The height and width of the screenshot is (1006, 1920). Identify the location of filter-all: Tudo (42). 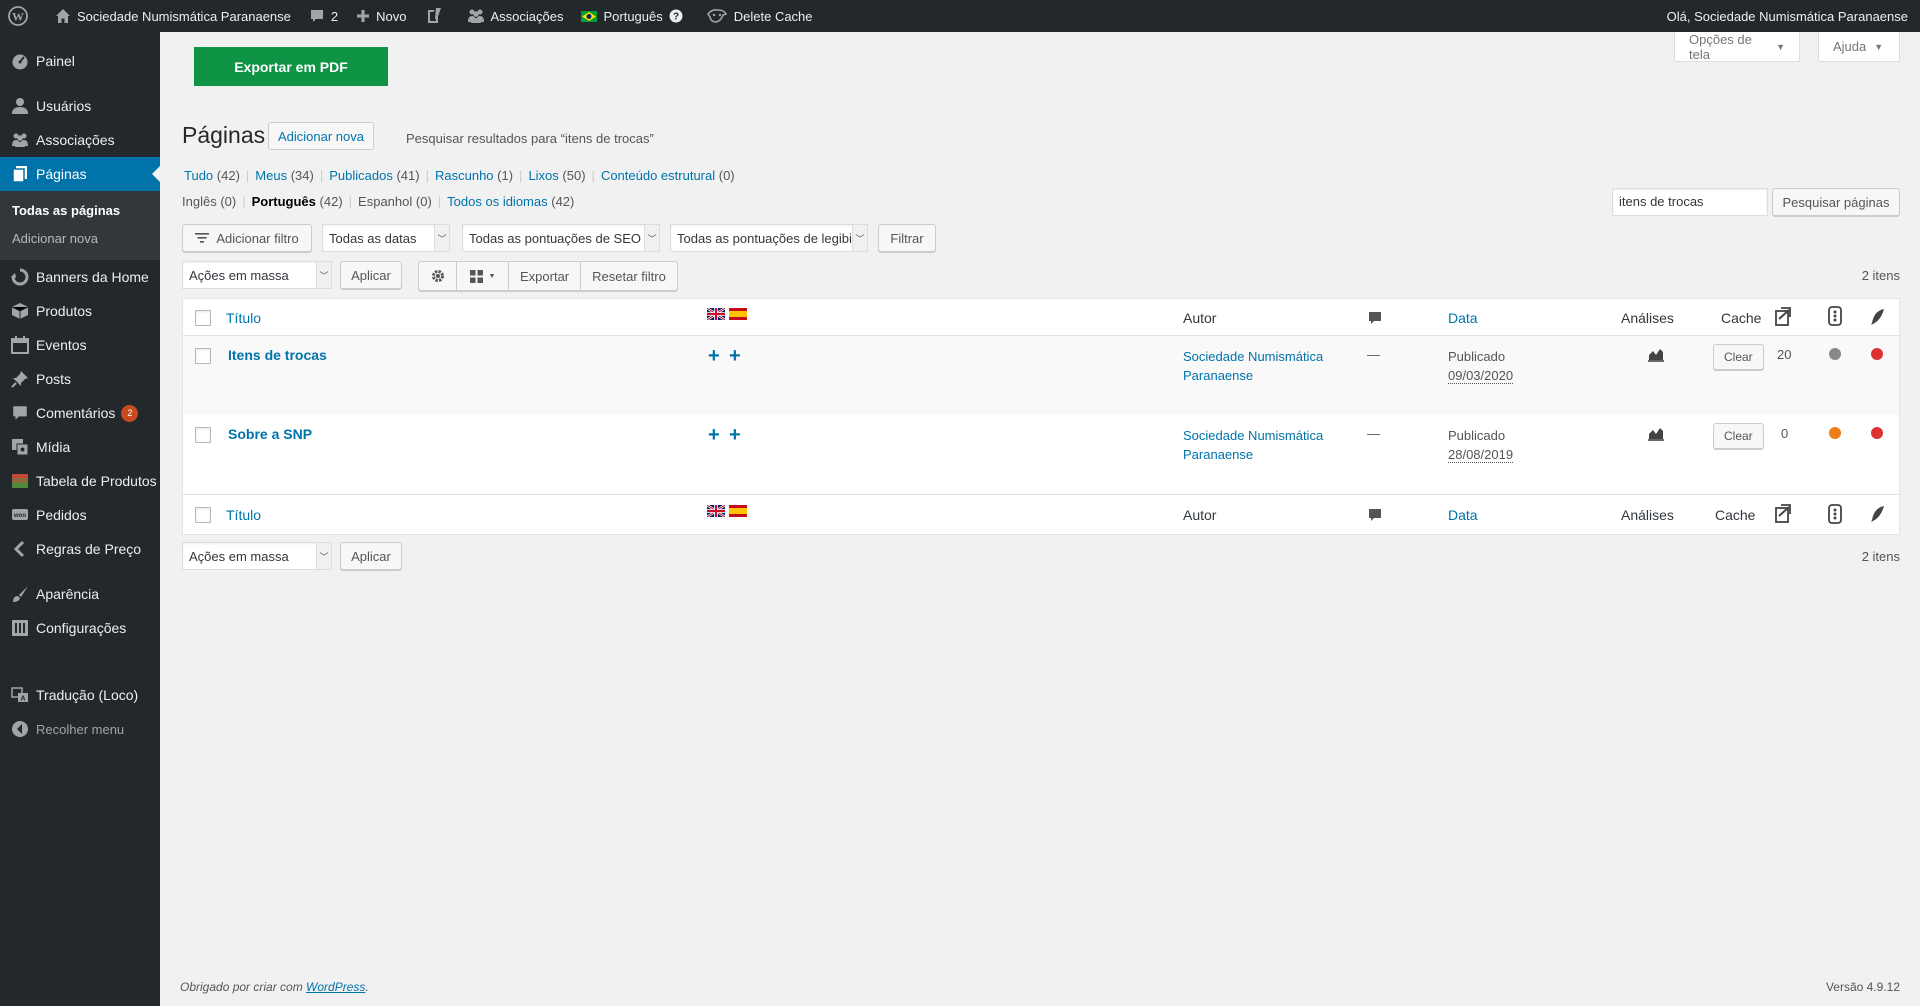
(212, 175).